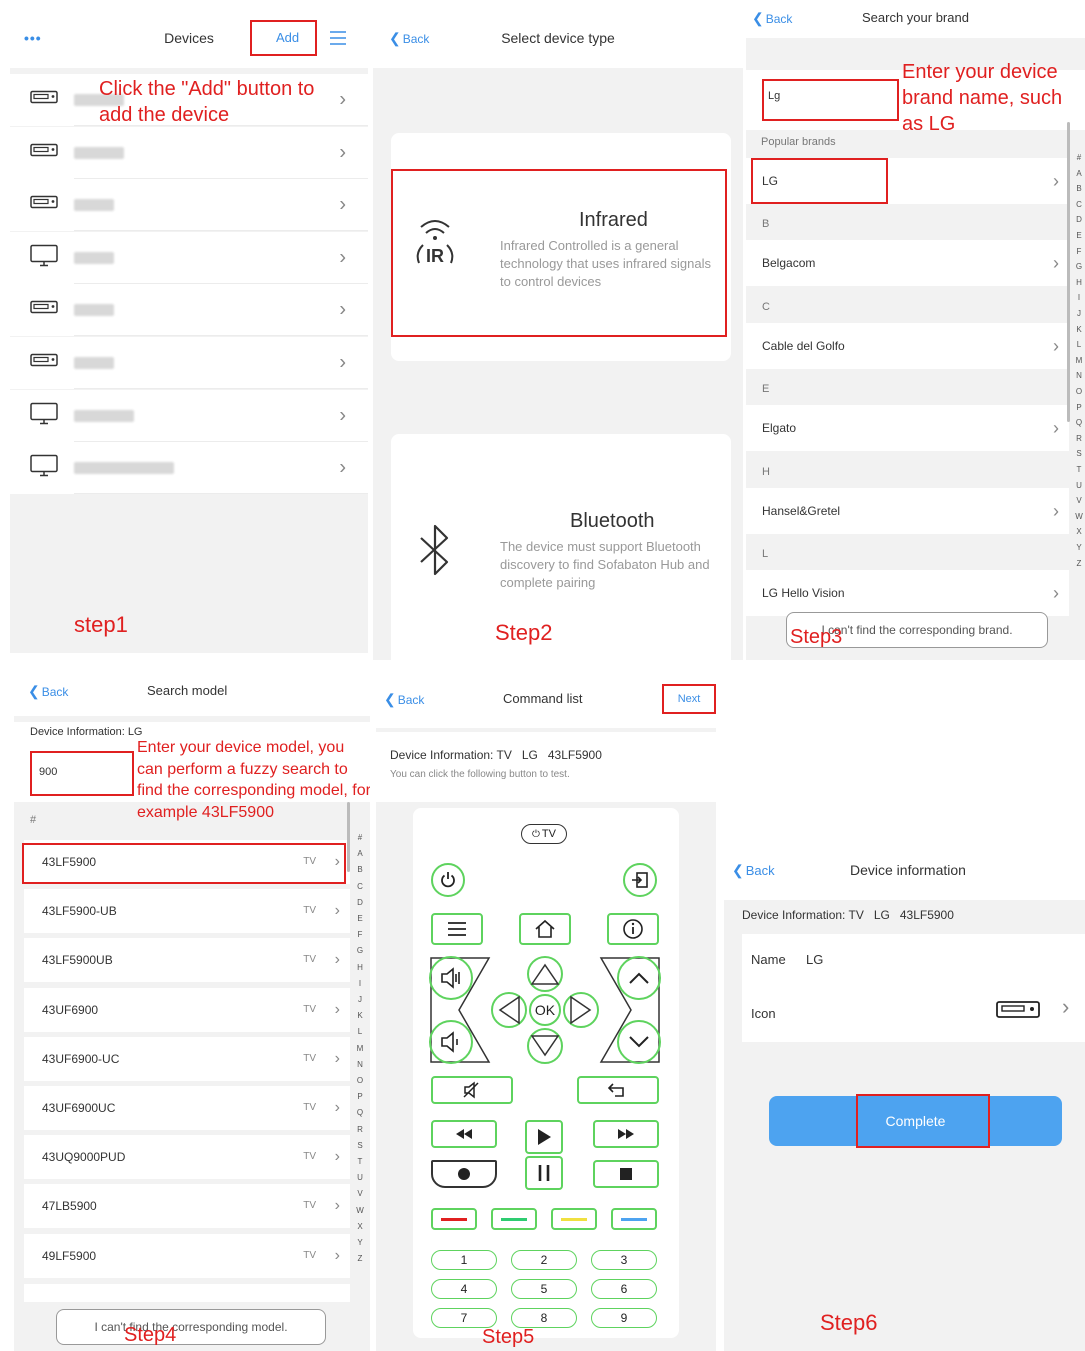  What do you see at coordinates (360, 935) in the screenshot?
I see `alphabet-letter: F` at bounding box center [360, 935].